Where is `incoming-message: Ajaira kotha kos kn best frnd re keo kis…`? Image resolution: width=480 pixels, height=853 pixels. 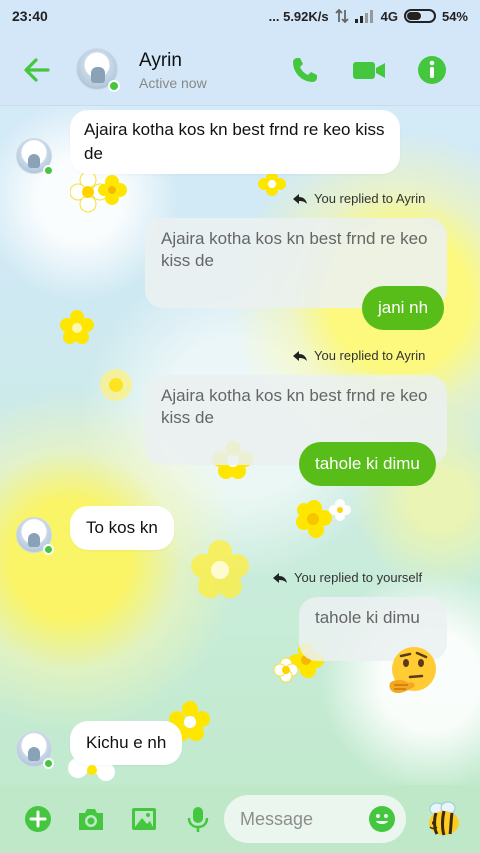 incoming-message: Ajaira kotha kos kn best frnd re keo kis… is located at coordinates (235, 142).